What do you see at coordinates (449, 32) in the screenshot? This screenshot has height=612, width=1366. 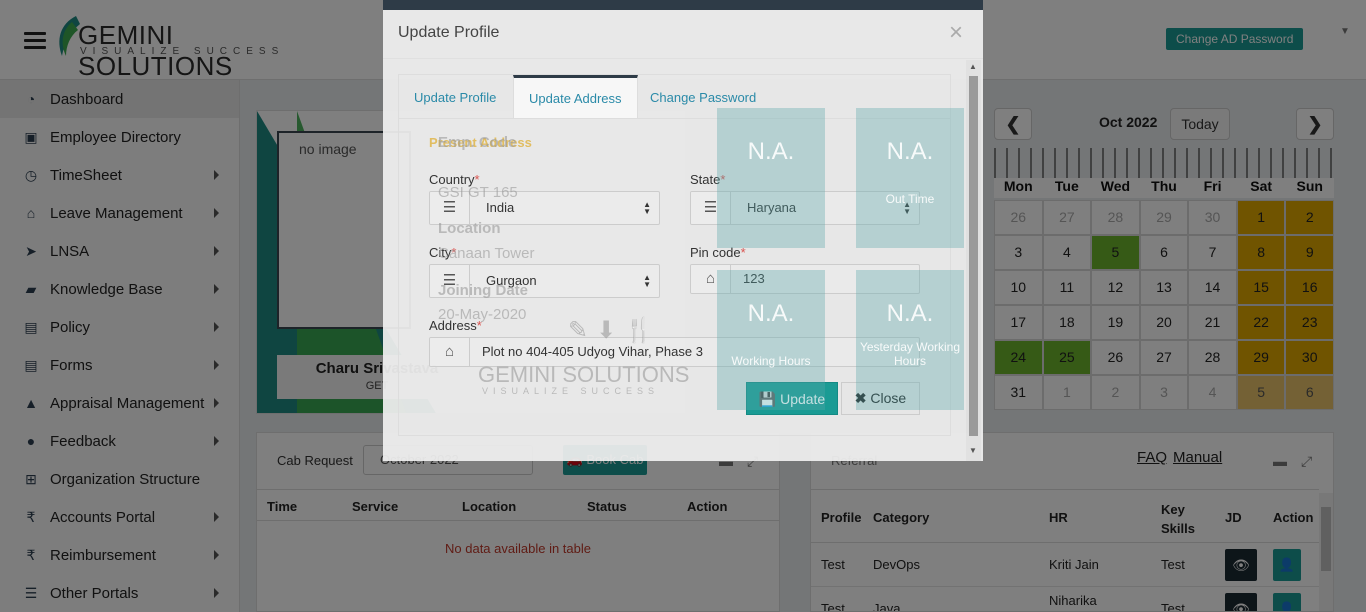 I see `modal-title: Update Profile` at bounding box center [449, 32].